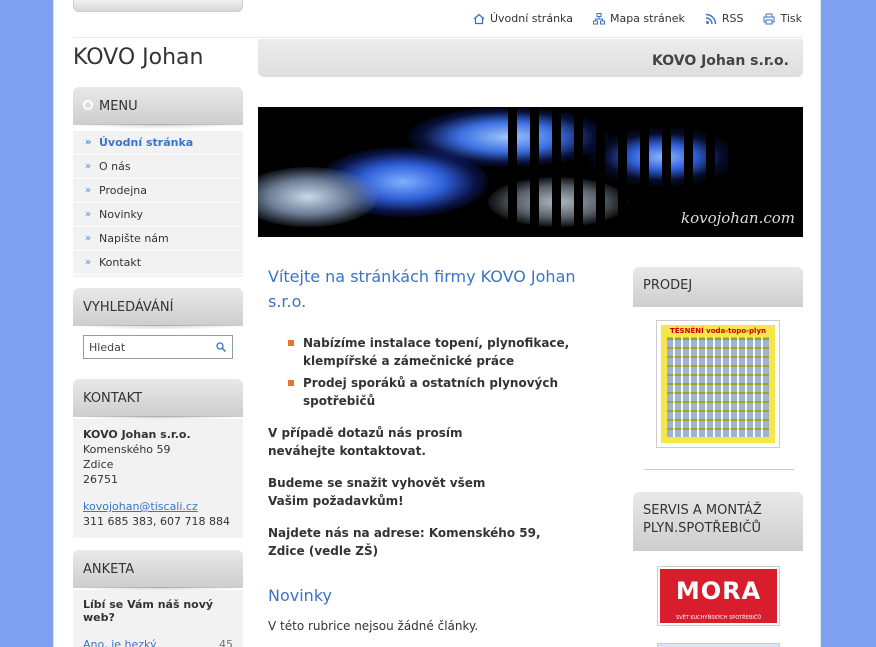 The width and height of the screenshot is (876, 647). What do you see at coordinates (88, 105) in the screenshot?
I see `menu-bullet-icon` at bounding box center [88, 105].